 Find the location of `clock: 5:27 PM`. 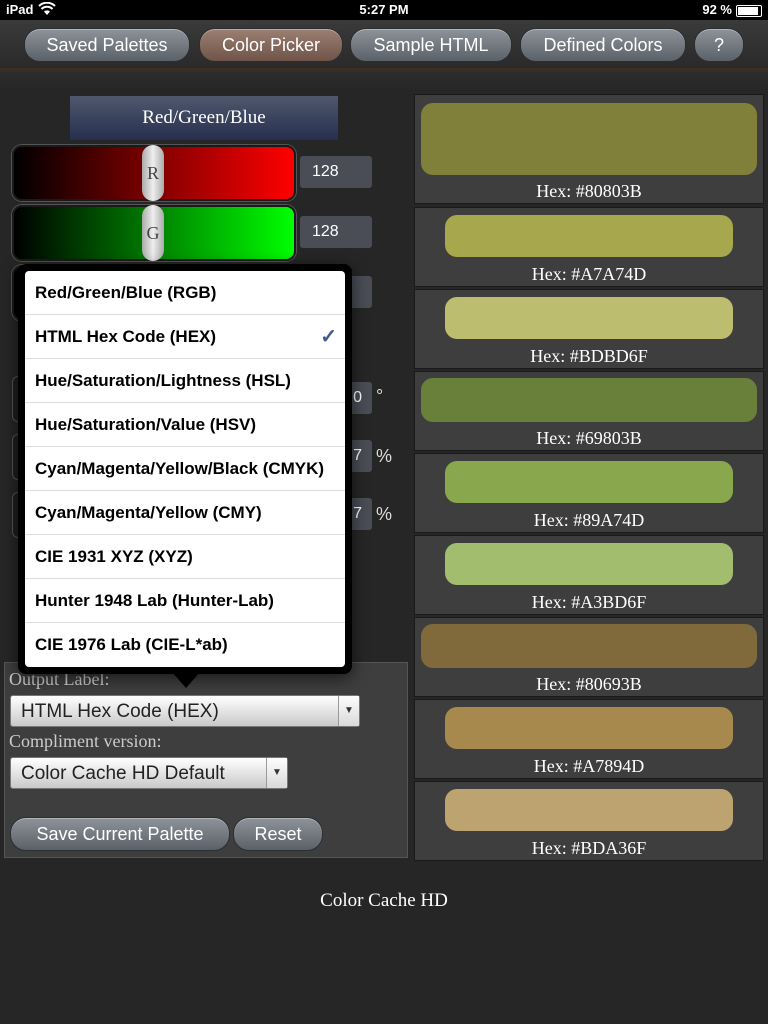

clock: 5:27 PM is located at coordinates (384, 9).